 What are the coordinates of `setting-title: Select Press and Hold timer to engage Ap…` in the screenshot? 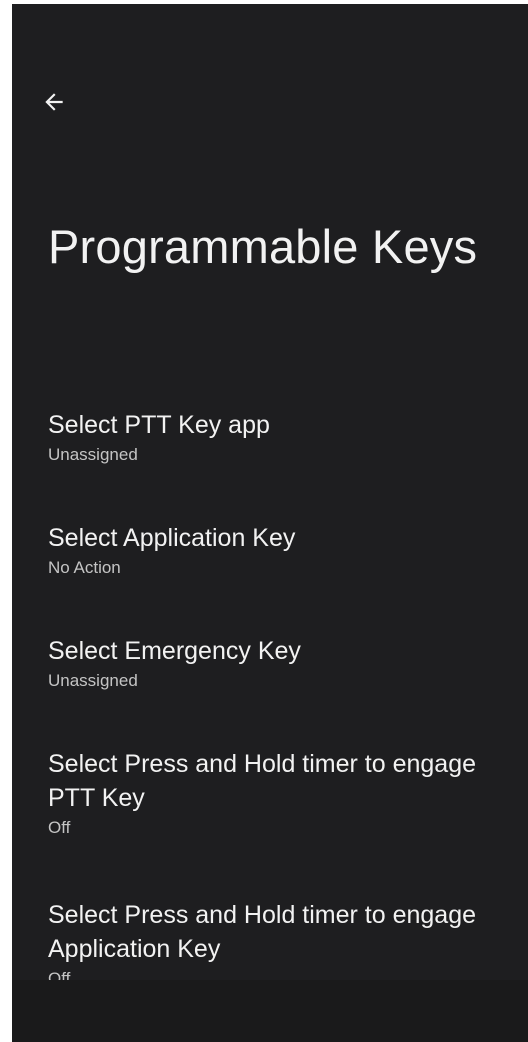 It's located at (262, 932).